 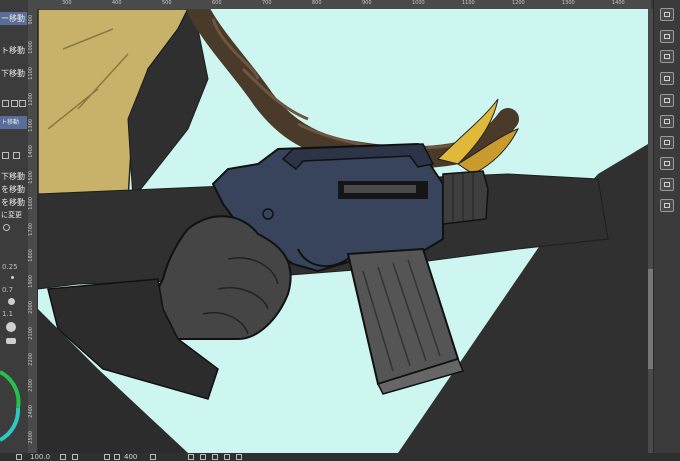 What do you see at coordinates (31, 437) in the screenshot?
I see `ruler-tick: 2500` at bounding box center [31, 437].